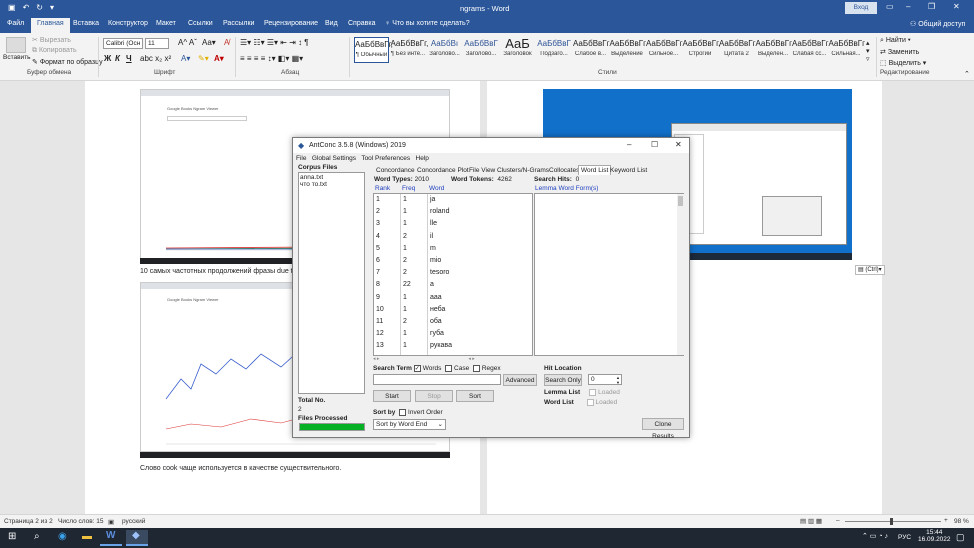 The image size is (974, 548). What do you see at coordinates (219, 58) in the screenshot?
I see `font-color-icon: A▾` at bounding box center [219, 58].